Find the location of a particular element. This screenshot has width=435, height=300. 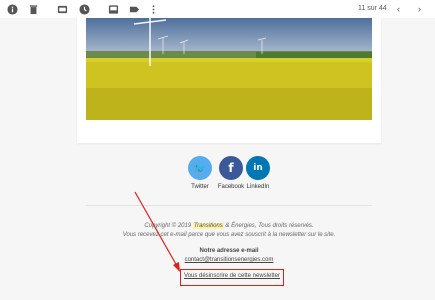

copyright-prefix: Copyright © 2019 is located at coordinates (168, 226).